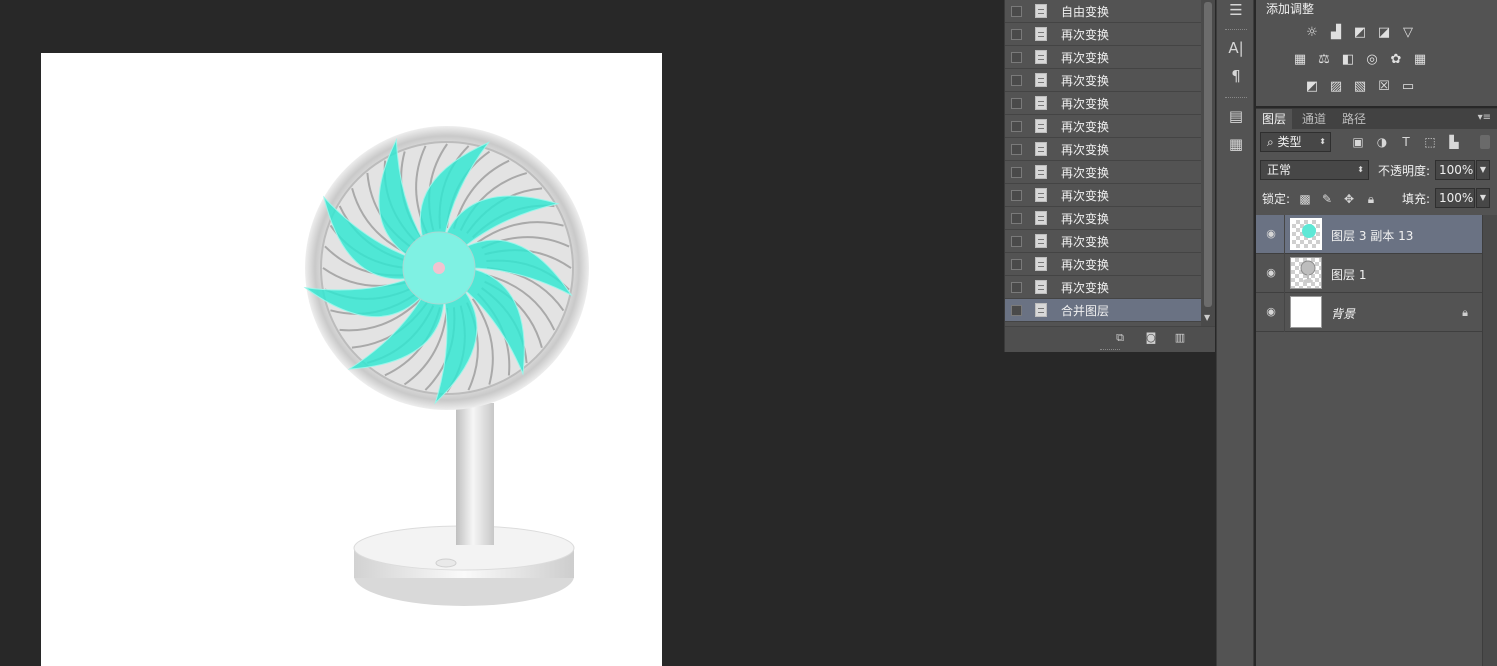  What do you see at coordinates (1430, 142) in the screenshot?
I see `filter-shape-layers-icon: ⬚` at bounding box center [1430, 142].